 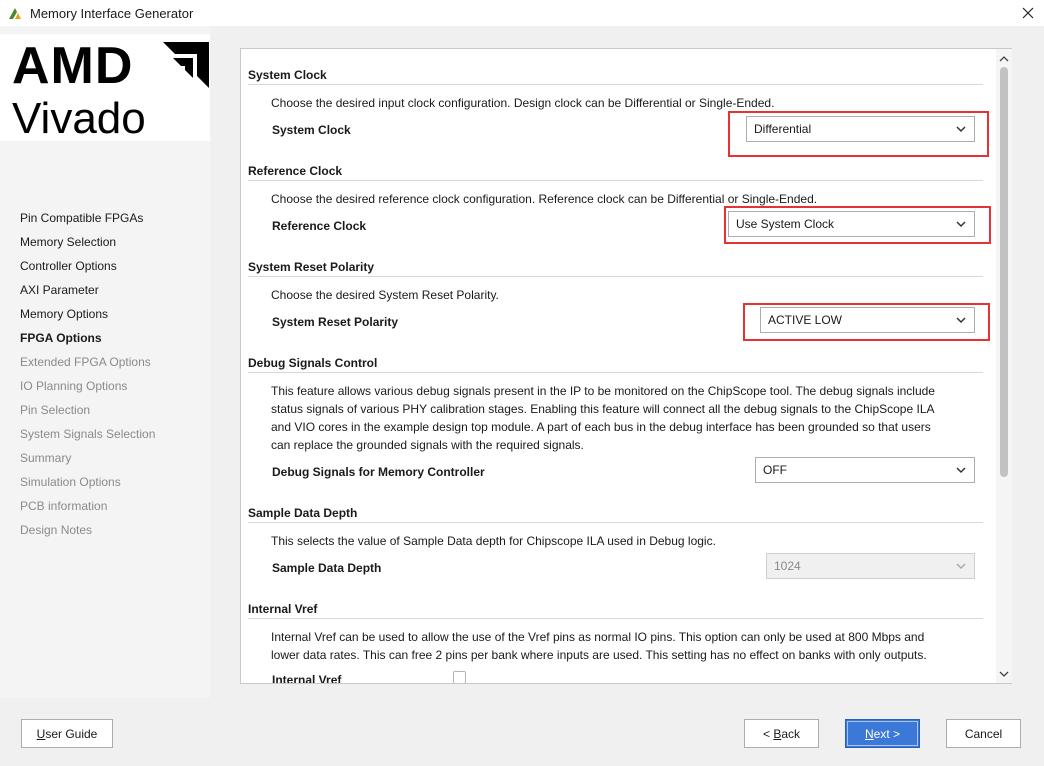 What do you see at coordinates (335, 322) in the screenshot?
I see `reset-polarity-label: System Reset Polarity` at bounding box center [335, 322].